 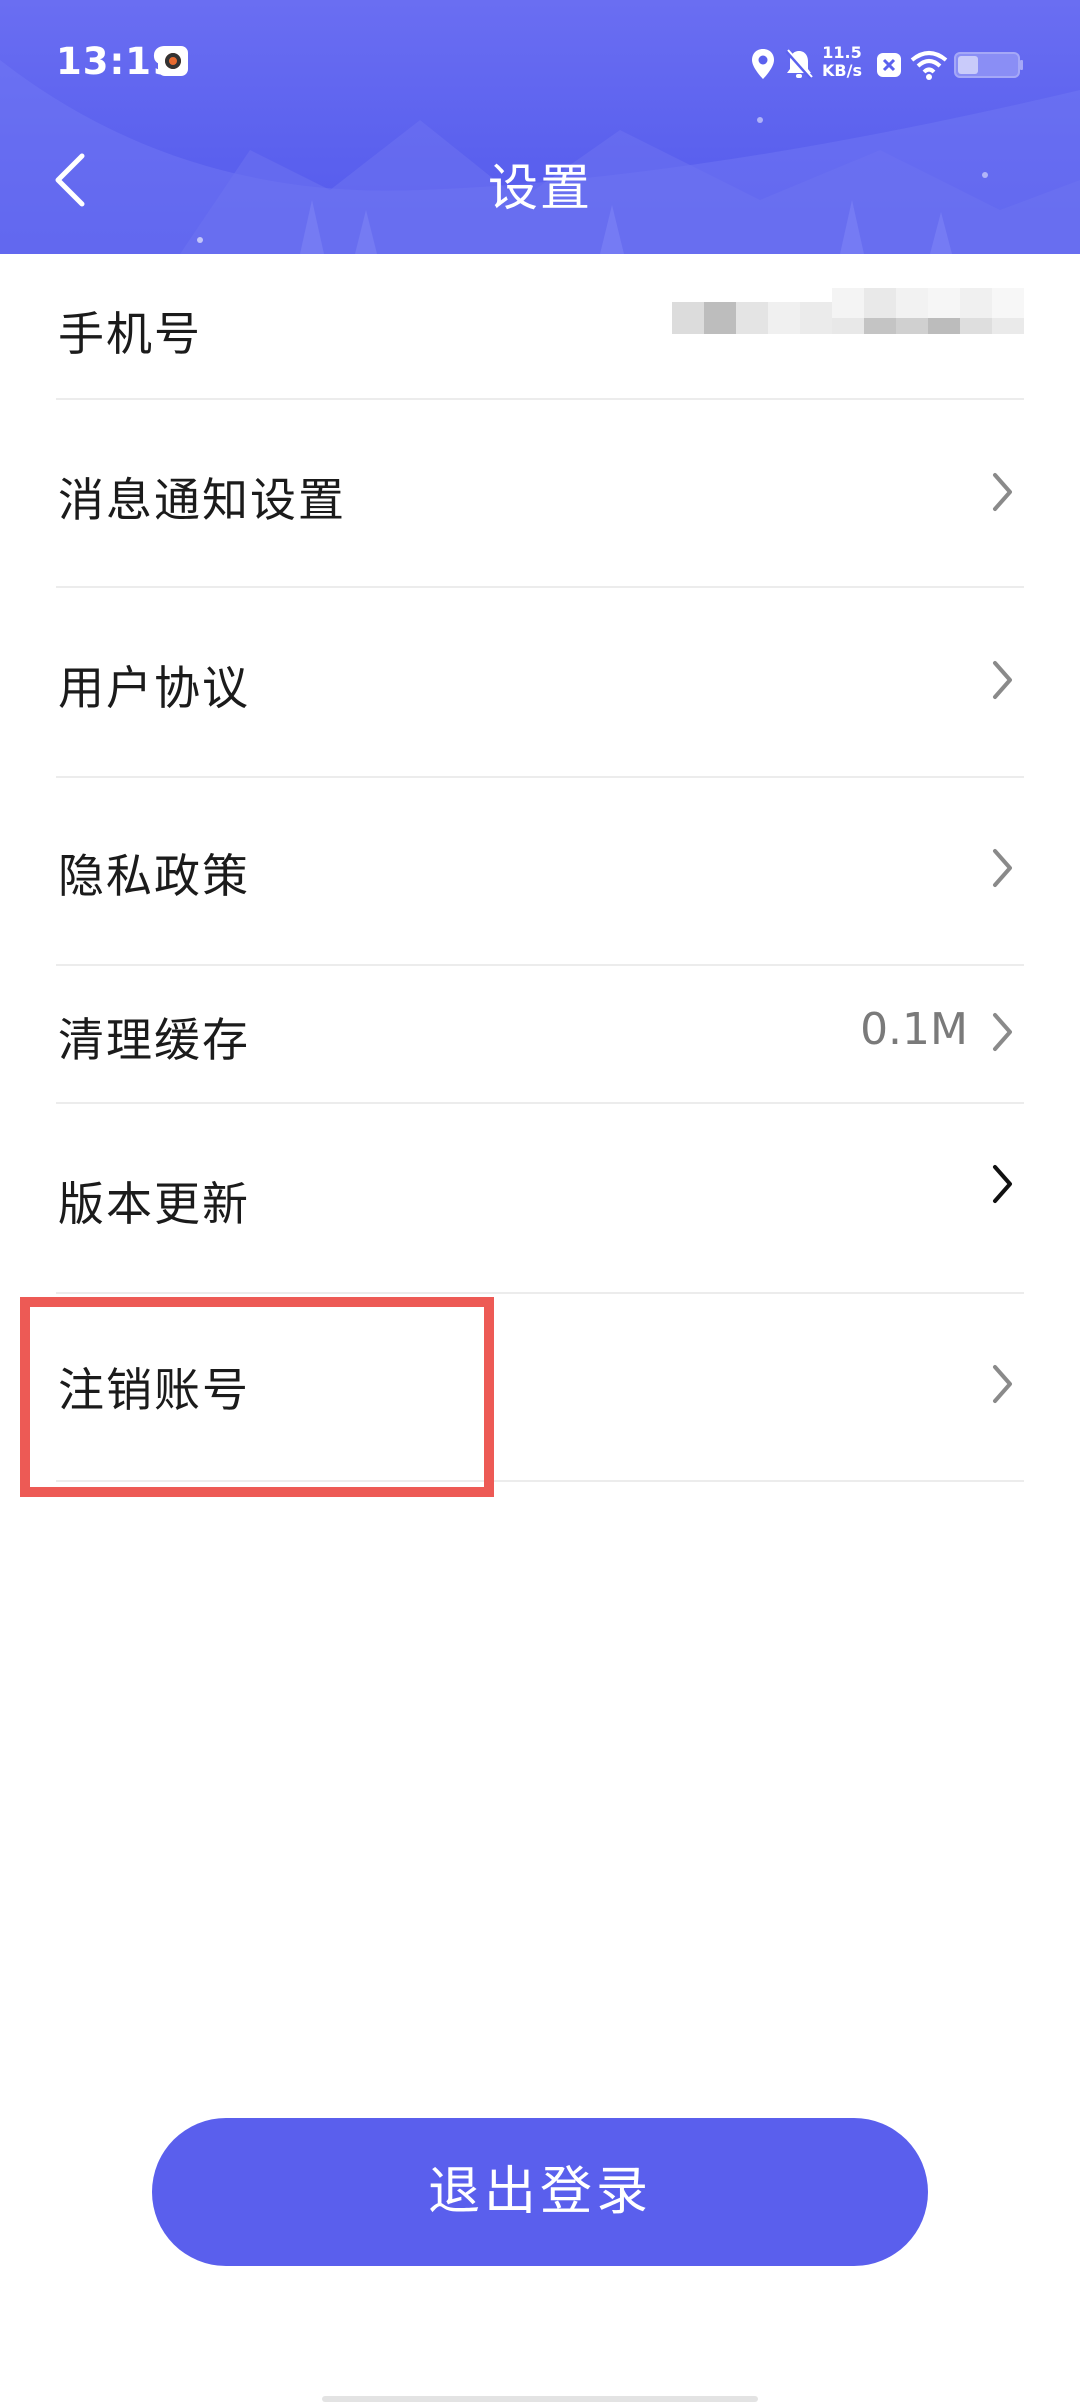 I want to click on cache-size-value: 0.1M, so click(x=914, y=1029).